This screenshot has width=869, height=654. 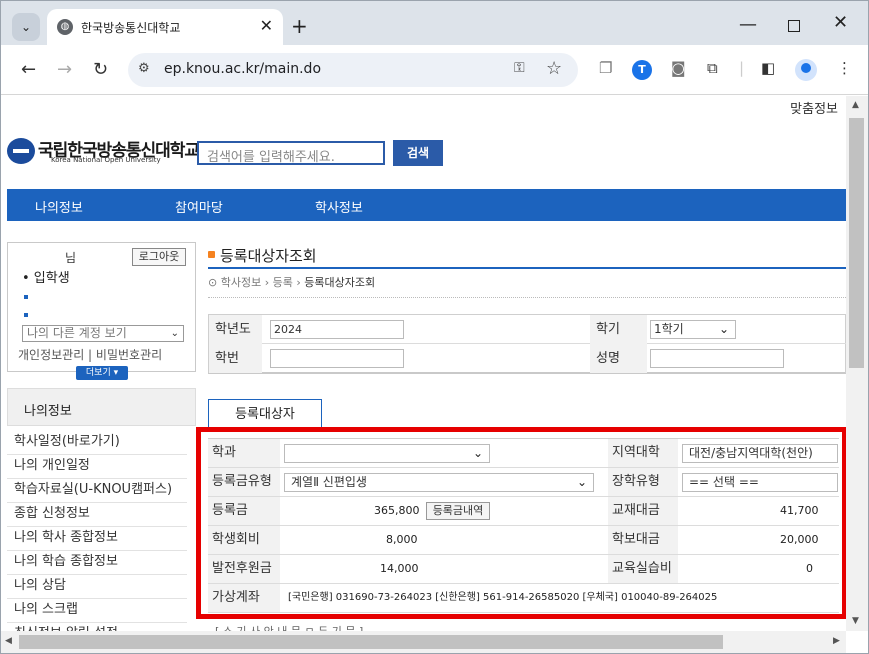 What do you see at coordinates (241, 282) in the screenshot?
I see `breadcrumb-item: 학사정보` at bounding box center [241, 282].